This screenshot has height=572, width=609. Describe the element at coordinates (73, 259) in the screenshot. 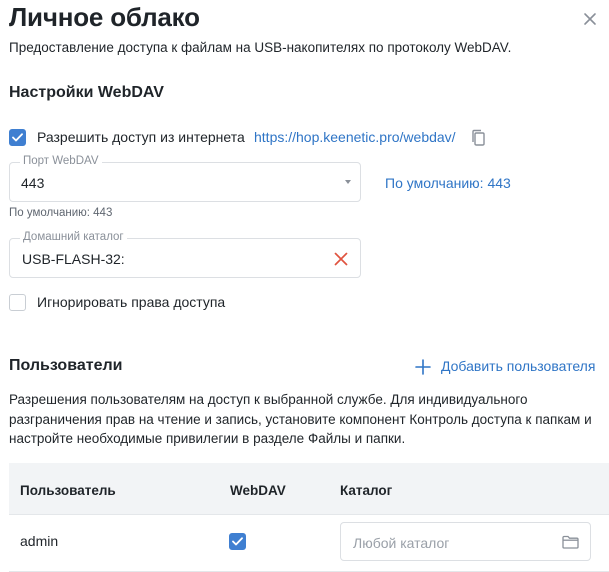

I see `home-dir-value: USB-FLASH-32:` at that location.